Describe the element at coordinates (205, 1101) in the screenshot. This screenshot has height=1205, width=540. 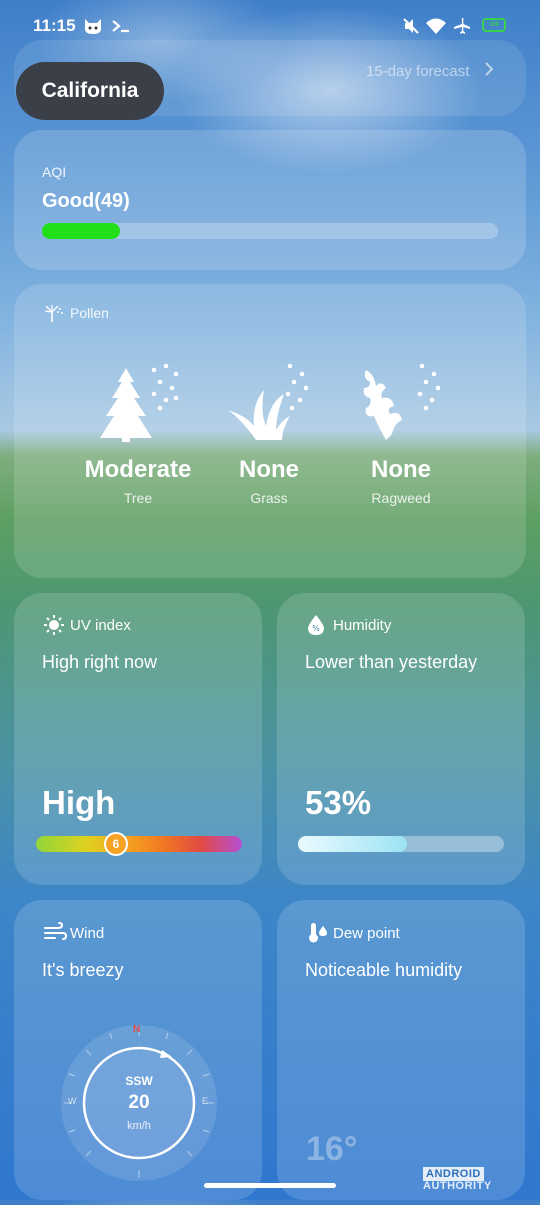
I see `compass-east: E` at that location.